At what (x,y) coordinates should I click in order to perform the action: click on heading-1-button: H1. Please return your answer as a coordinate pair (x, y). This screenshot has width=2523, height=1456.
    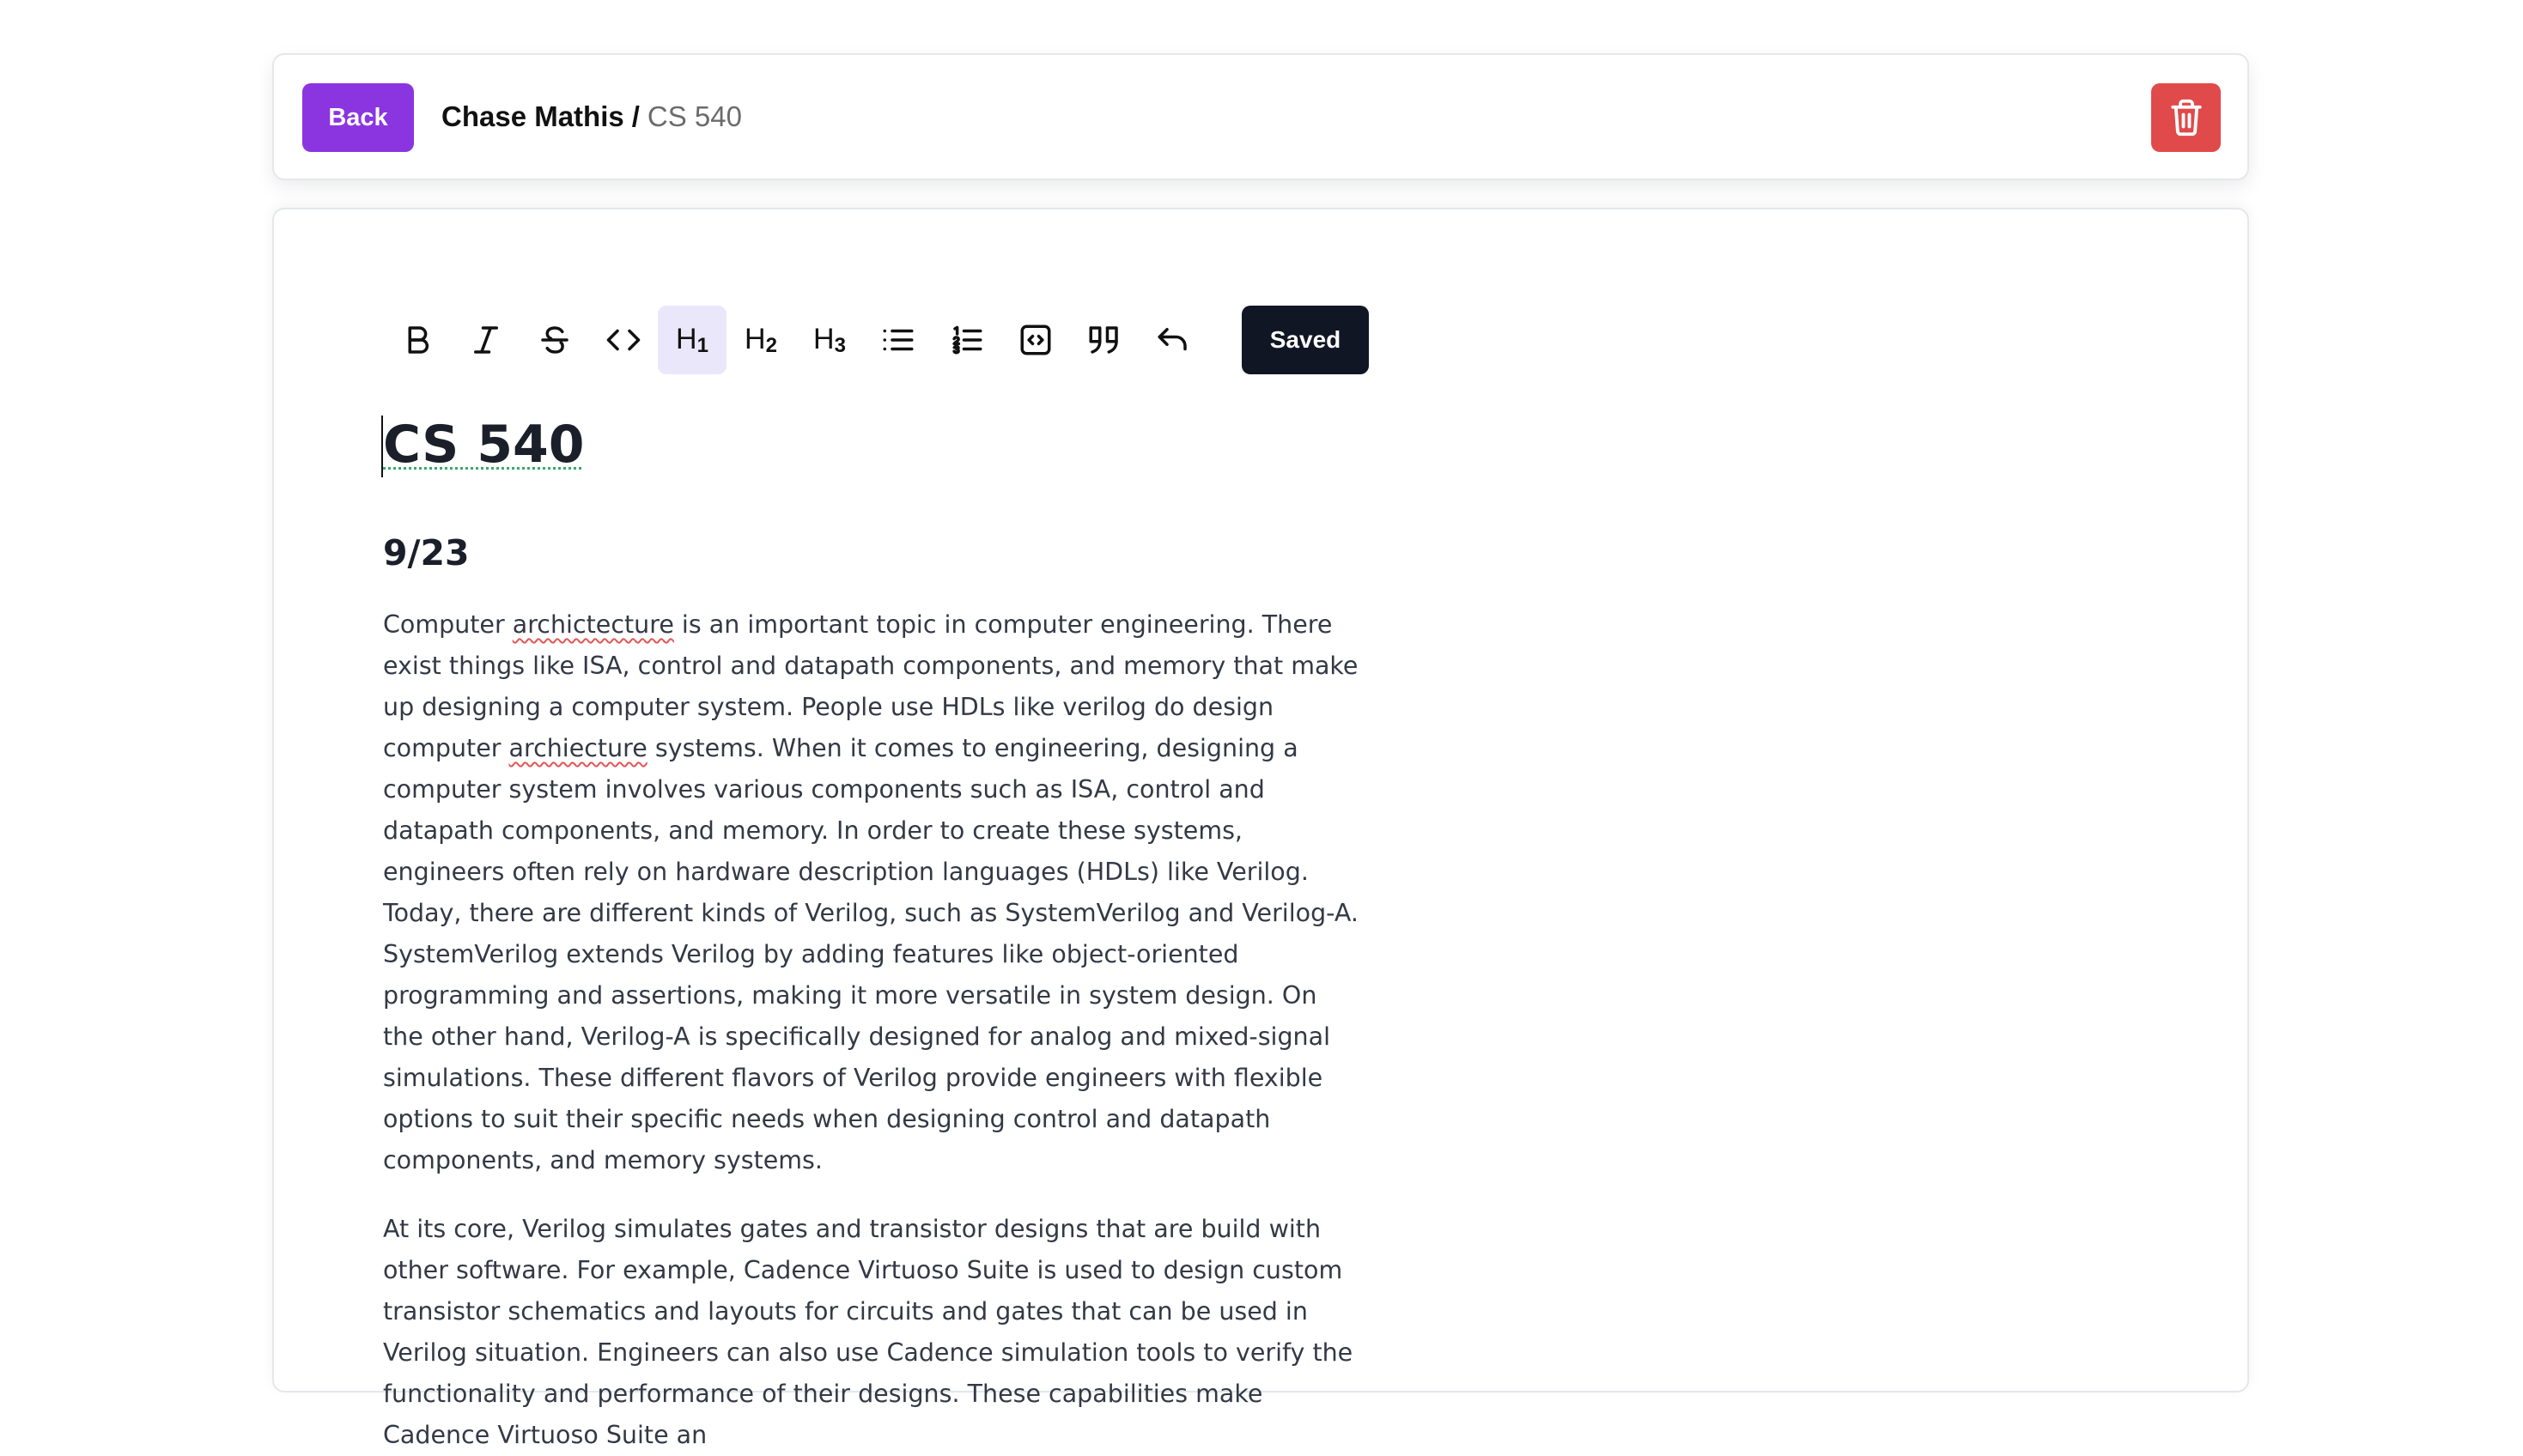
    Looking at the image, I should click on (692, 340).